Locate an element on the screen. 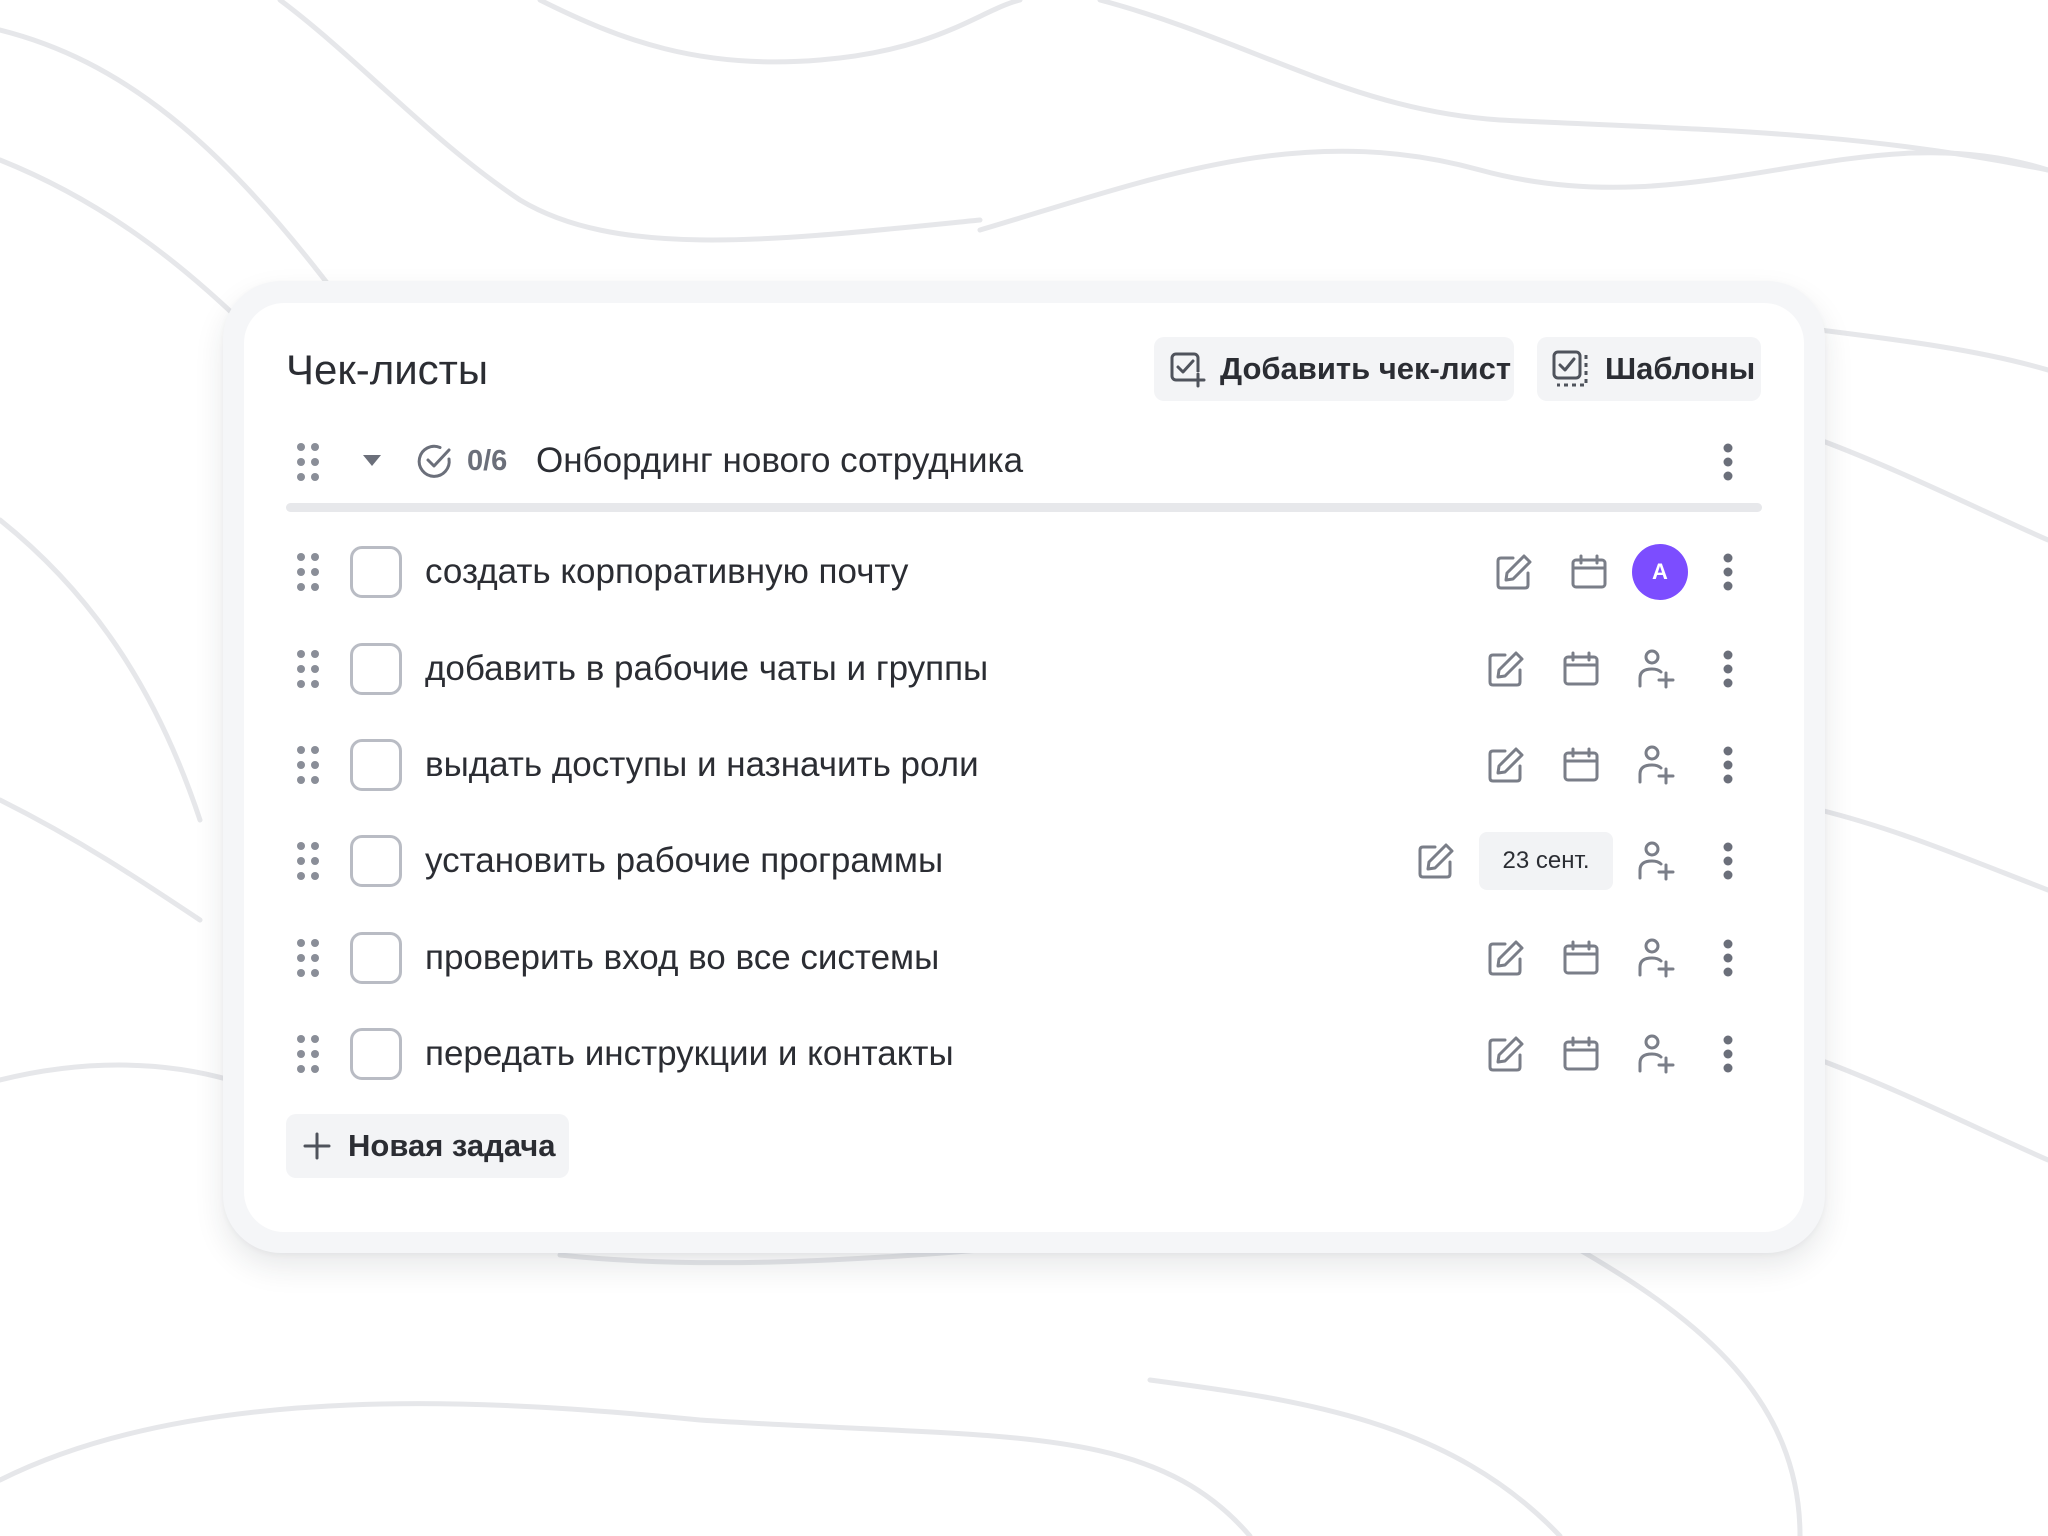 The width and height of the screenshot is (2048, 1536). chevron-down-icon is located at coordinates (372, 460).